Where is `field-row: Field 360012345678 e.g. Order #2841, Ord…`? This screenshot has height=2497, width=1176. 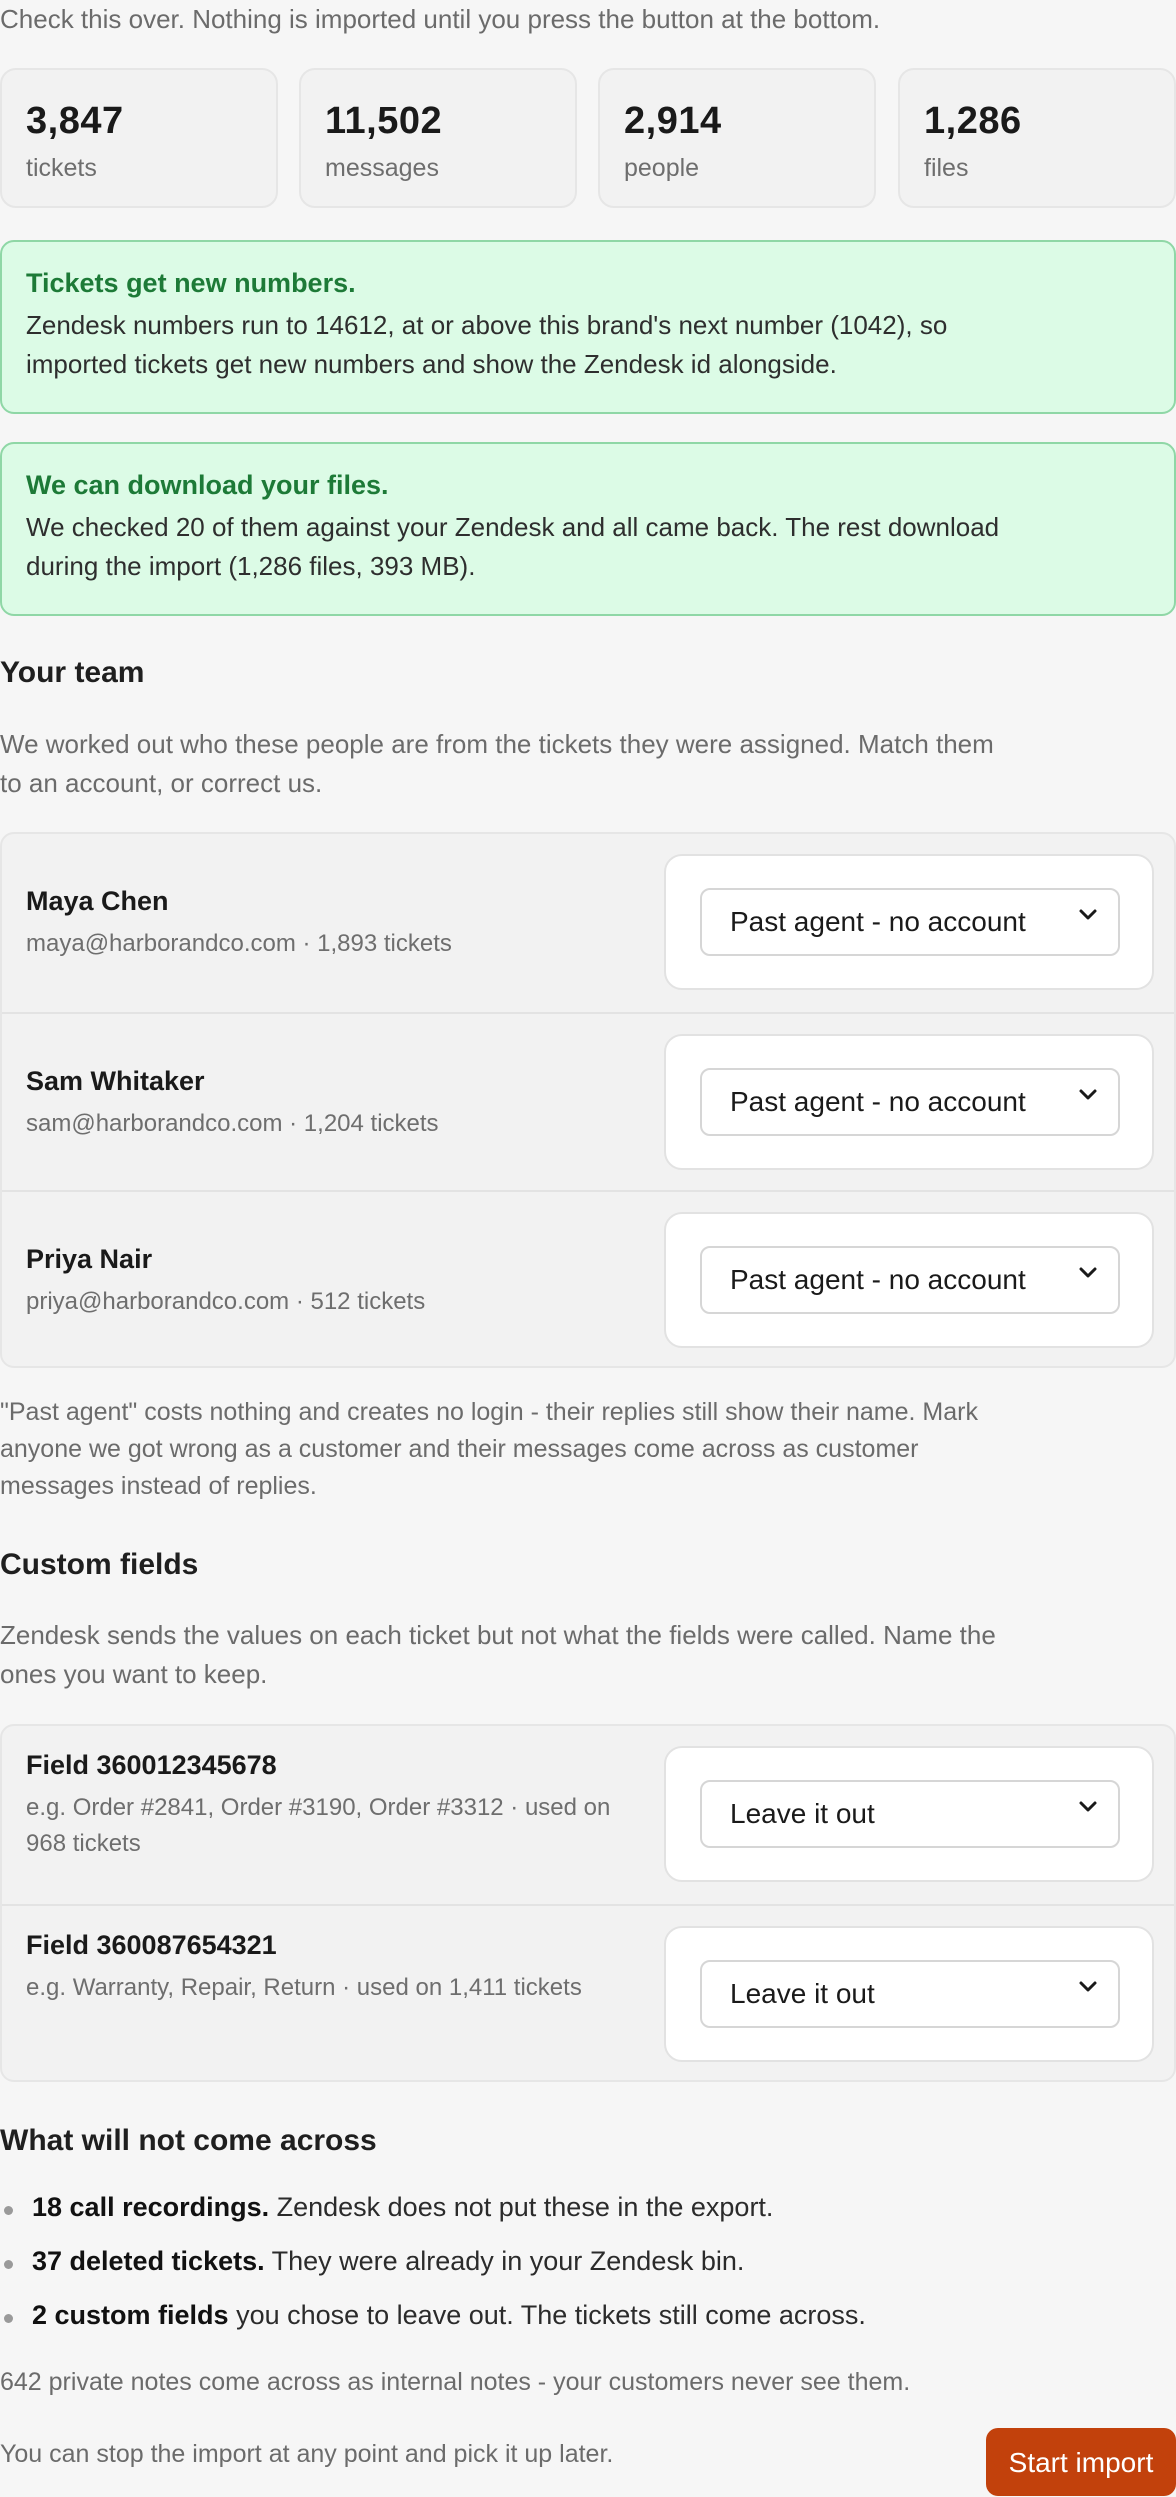
field-row: Field 360012345678 e.g. Order #2841, Ord… is located at coordinates (588, 1815).